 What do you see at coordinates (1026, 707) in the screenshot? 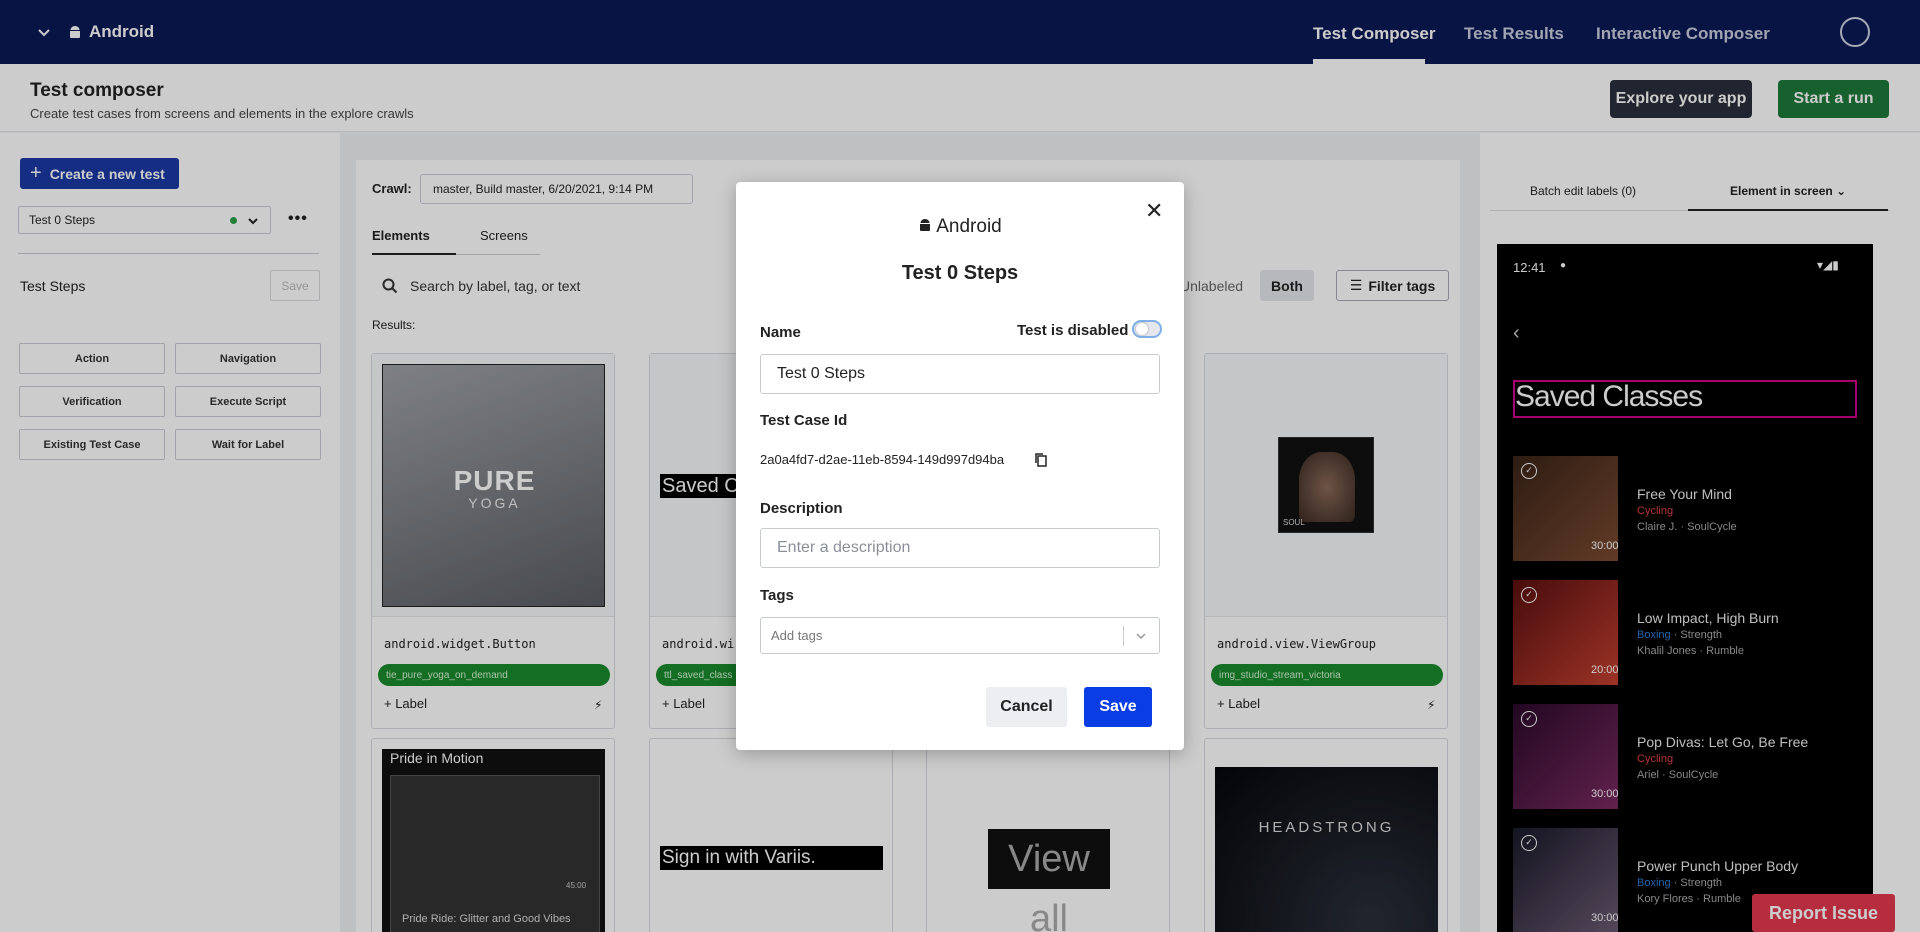
I see `cancel-button: Cancel` at bounding box center [1026, 707].